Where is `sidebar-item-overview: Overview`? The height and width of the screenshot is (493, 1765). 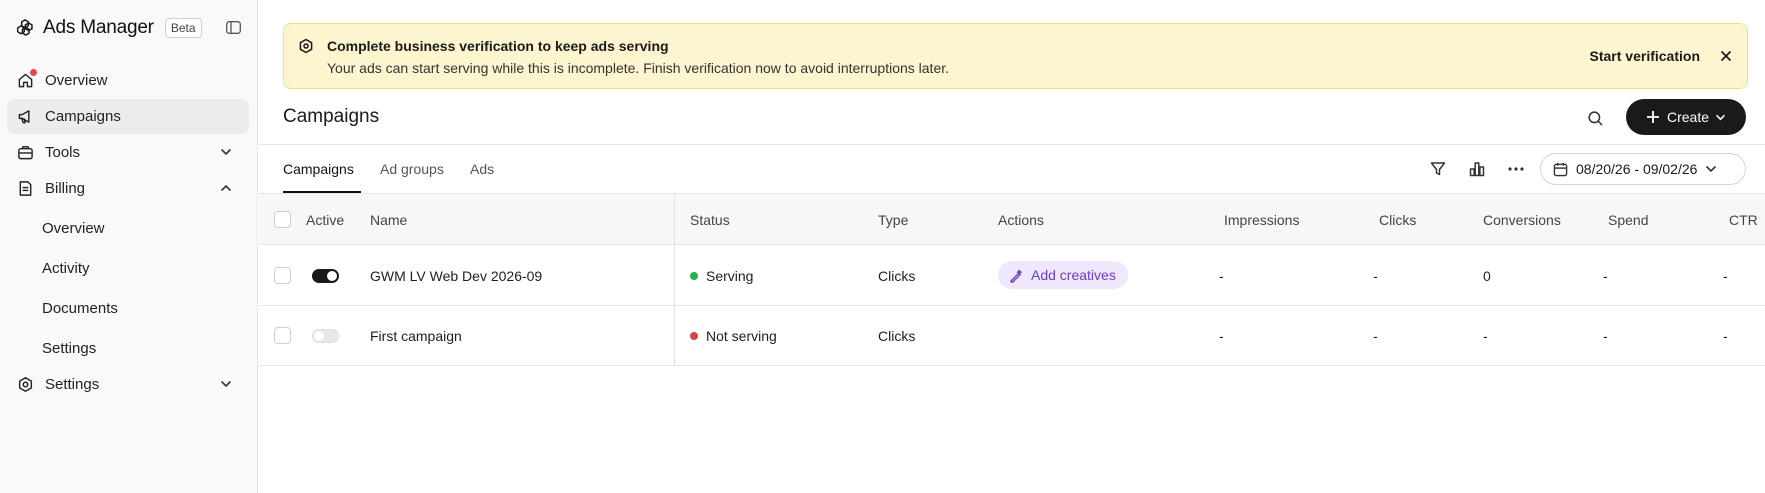 sidebar-item-overview: Overview is located at coordinates (128, 80).